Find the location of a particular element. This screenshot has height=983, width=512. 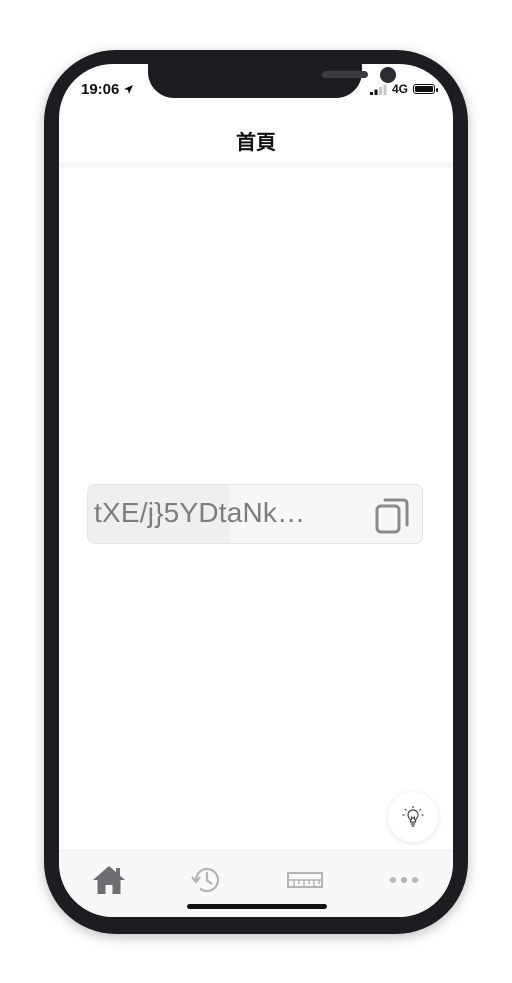

status-right: 4G is located at coordinates (403, 89).